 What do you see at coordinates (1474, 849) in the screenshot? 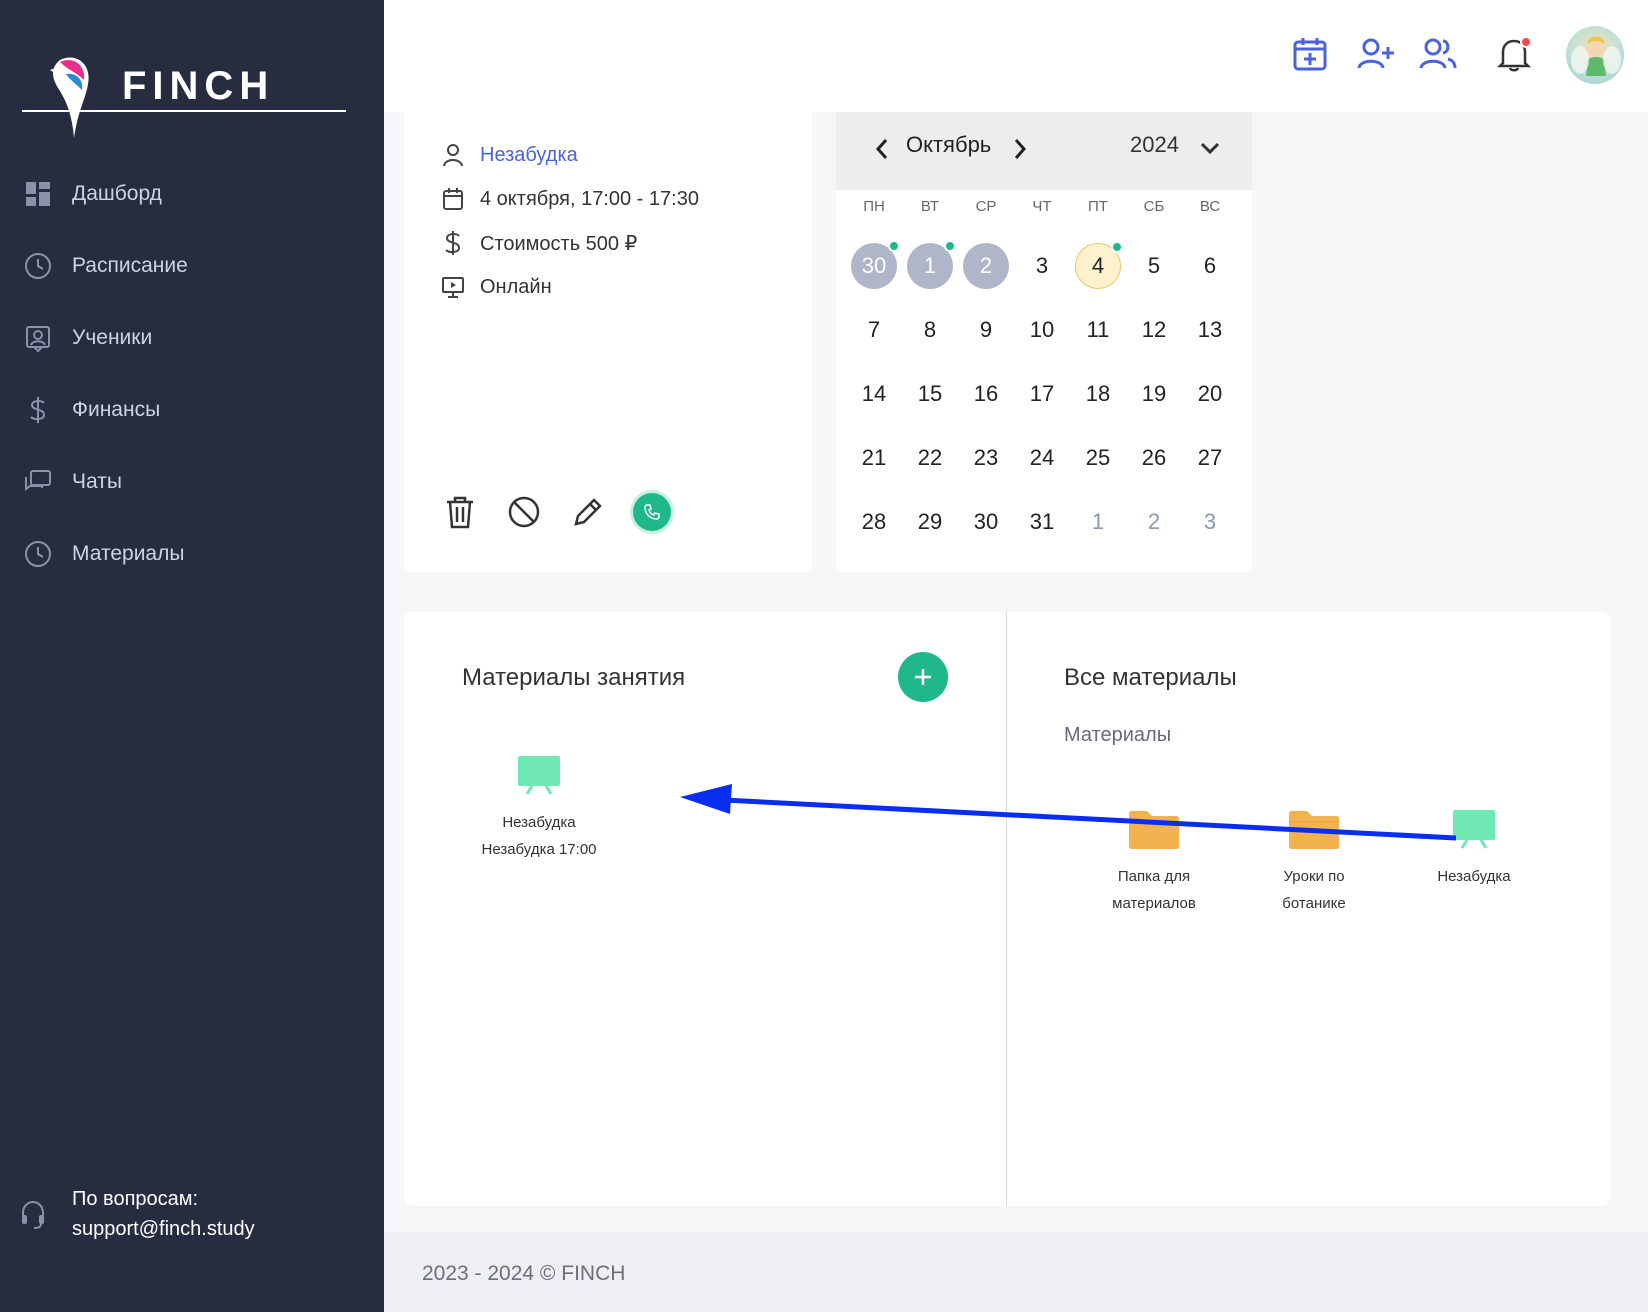
I see `board-item: Незабудка` at bounding box center [1474, 849].